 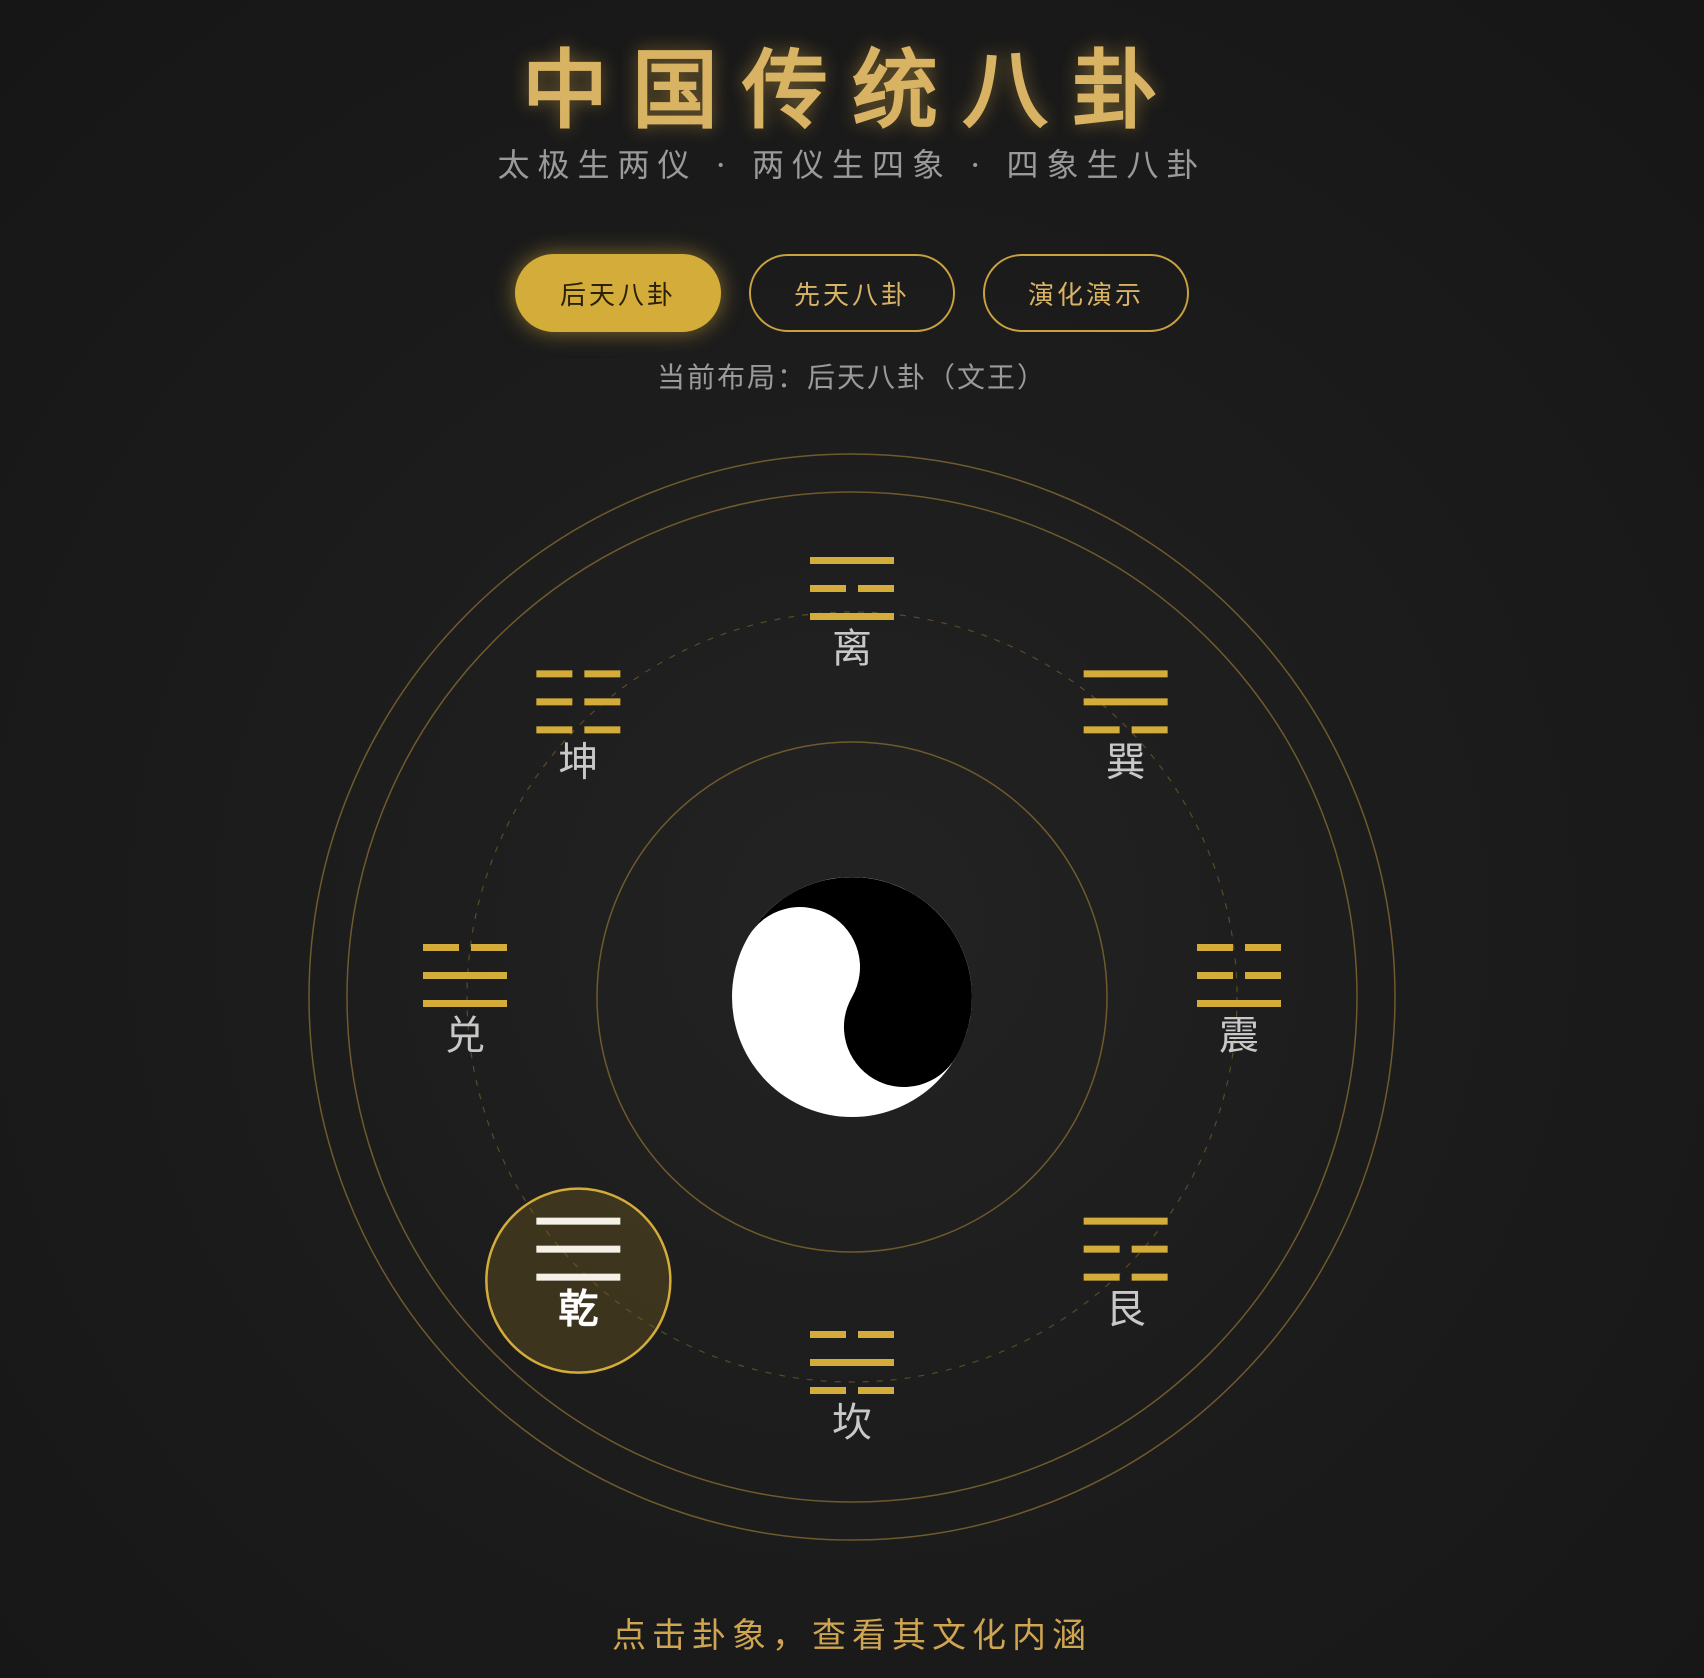 What do you see at coordinates (1125, 727) in the screenshot?
I see `trigram-xun: 巽` at bounding box center [1125, 727].